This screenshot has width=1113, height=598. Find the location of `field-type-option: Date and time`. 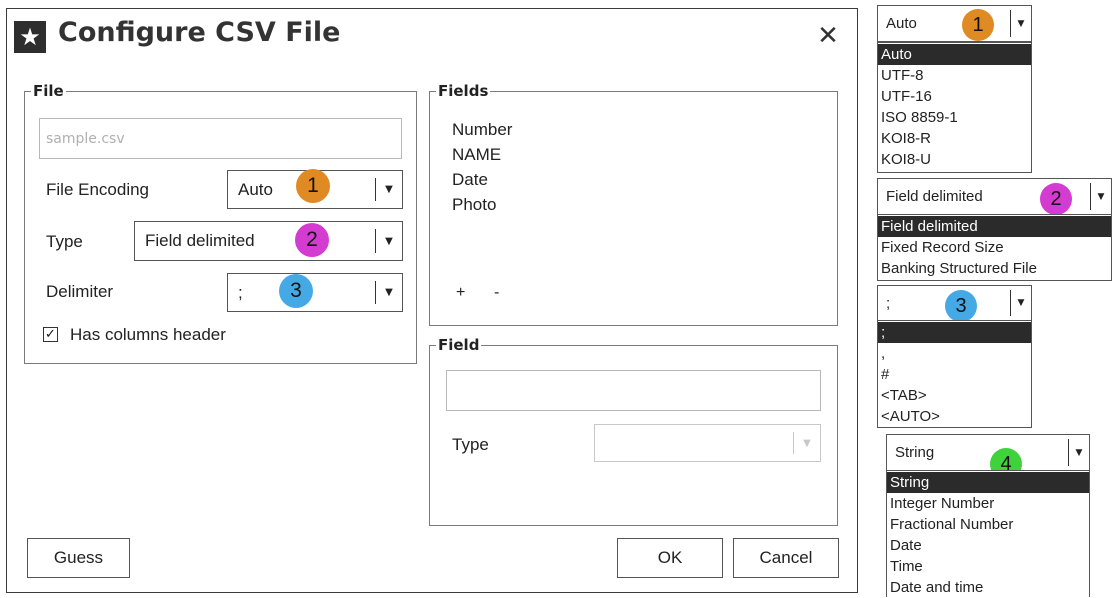

field-type-option: Date and time is located at coordinates (988, 587).